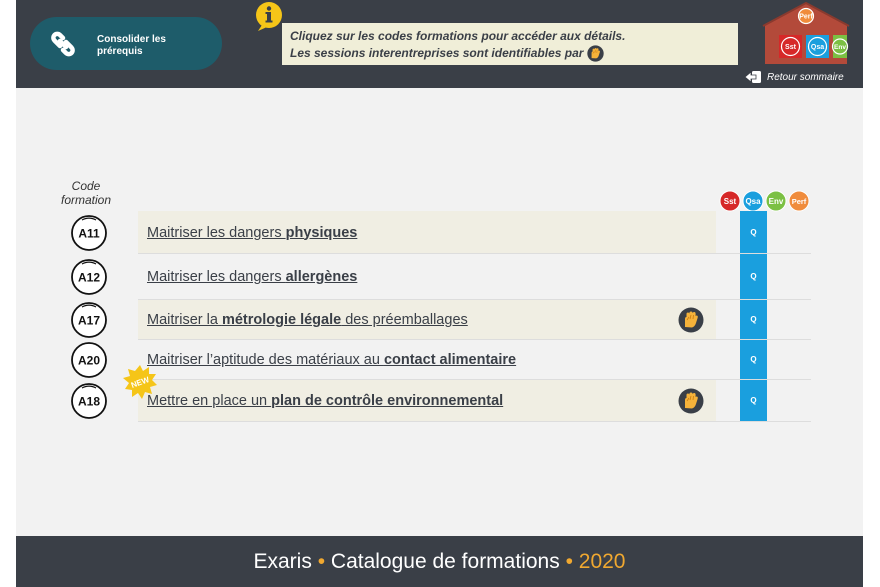 The width and height of the screenshot is (880, 587). What do you see at coordinates (752, 77) in the screenshot?
I see `exit-arrow-icon` at bounding box center [752, 77].